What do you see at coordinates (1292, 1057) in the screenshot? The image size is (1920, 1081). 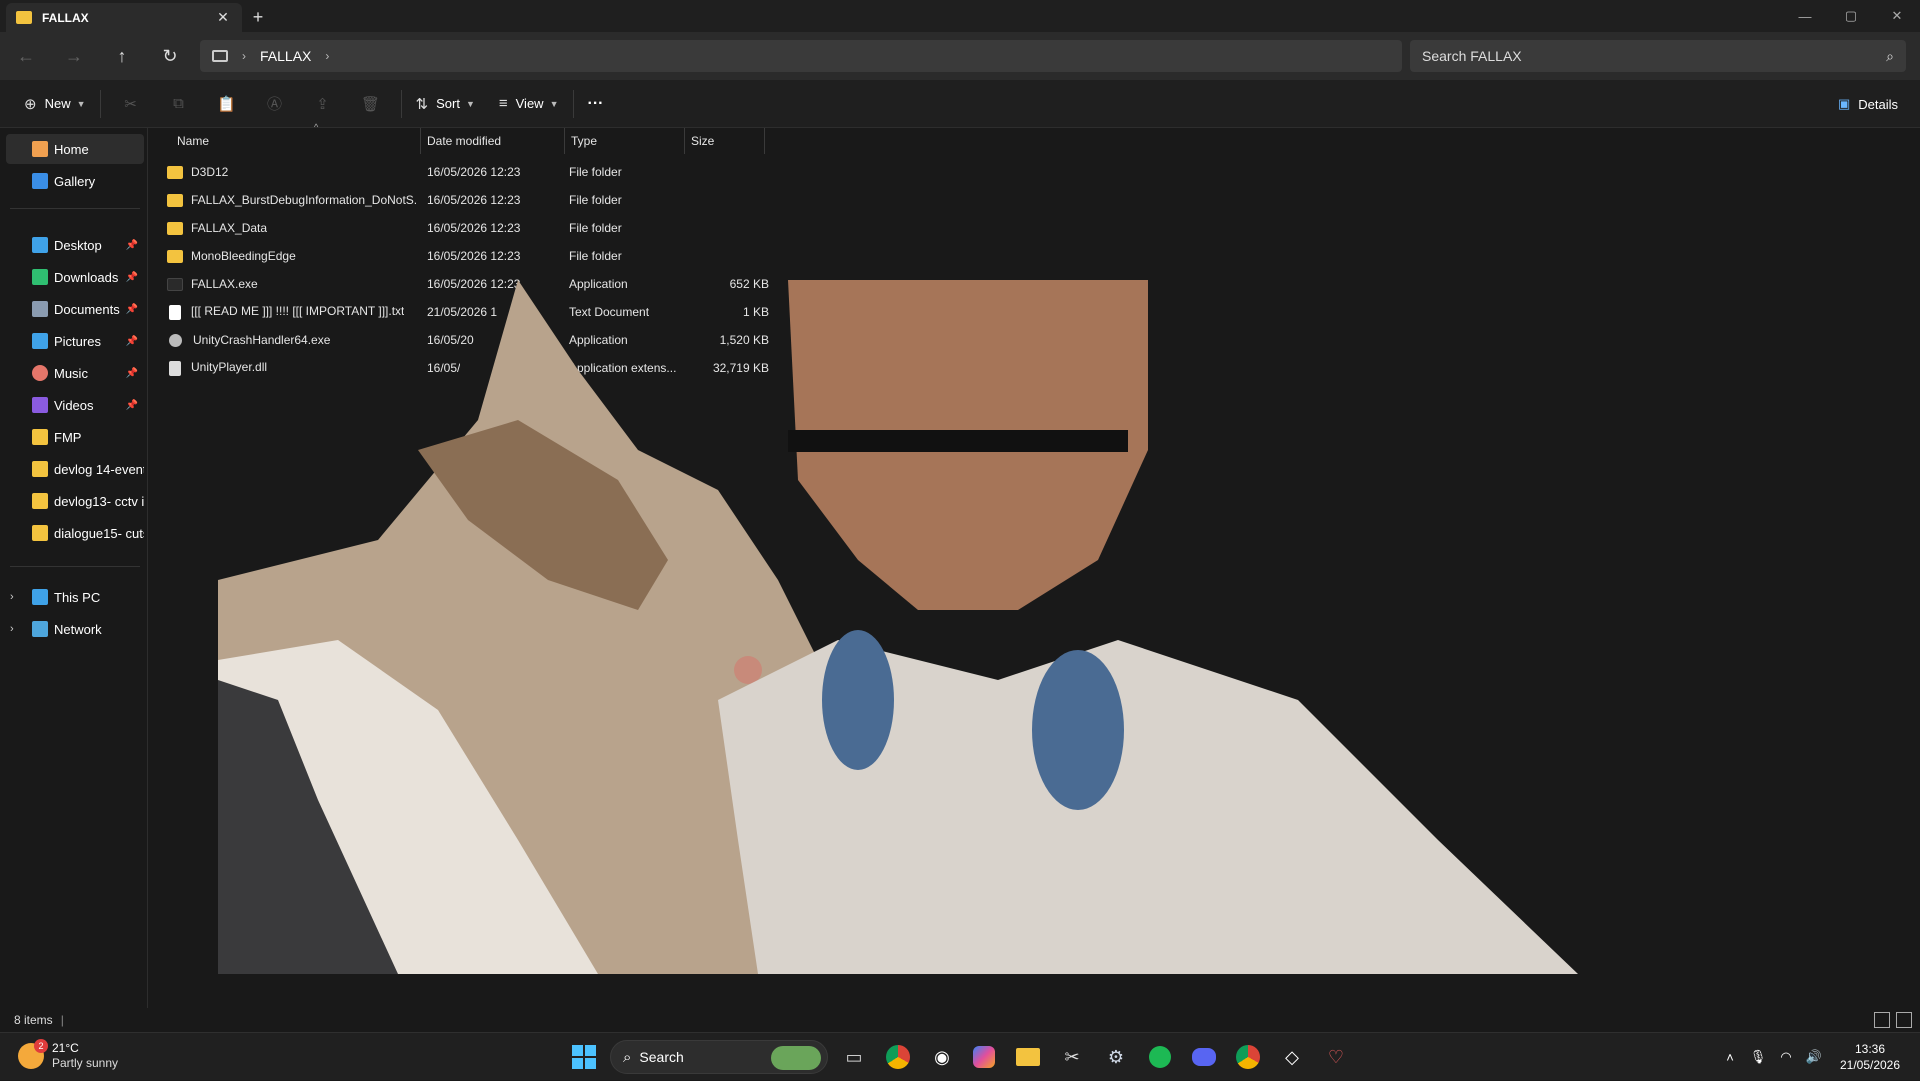 I see `unity-icon: ◇` at bounding box center [1292, 1057].